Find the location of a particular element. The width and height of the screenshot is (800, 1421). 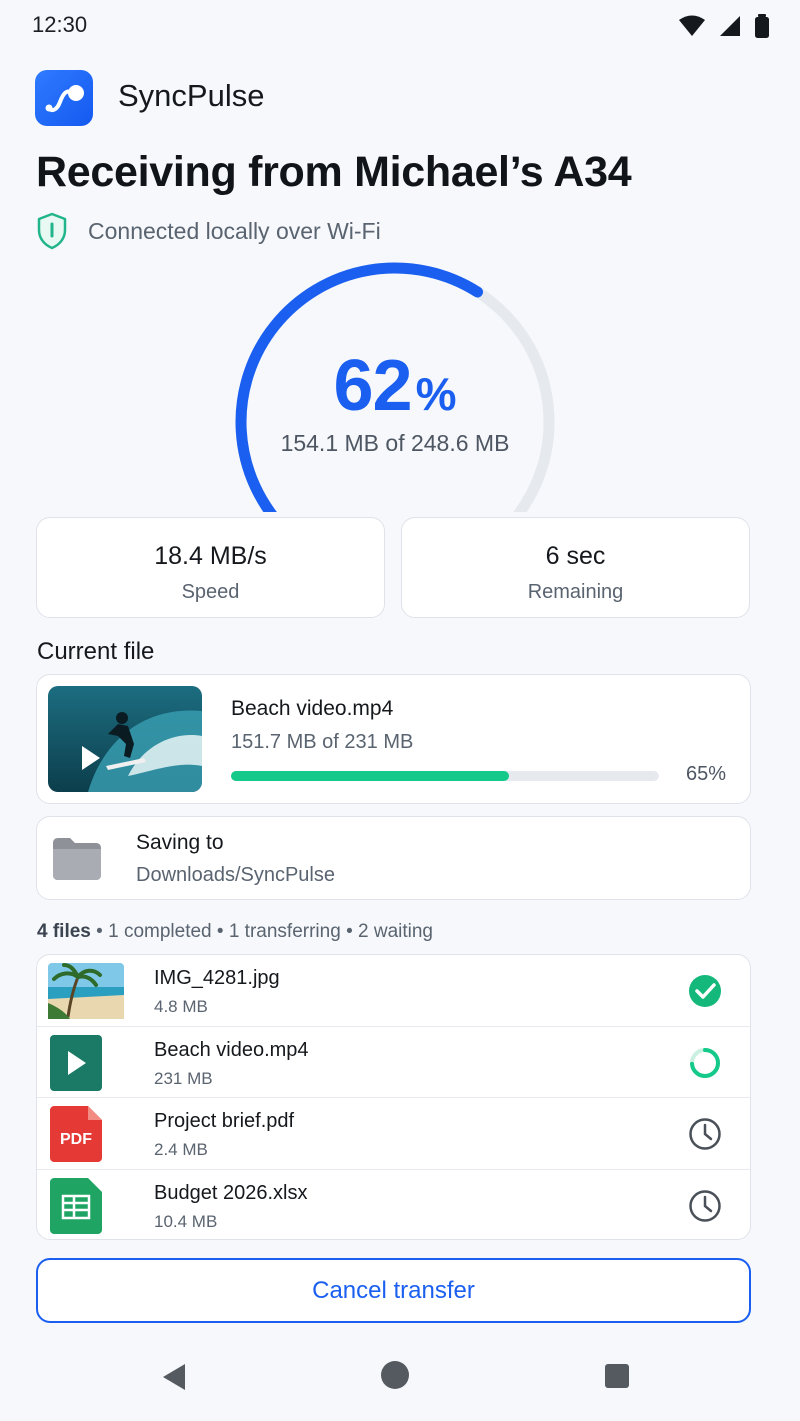

file-name: IMG_4281.jpg is located at coordinates (217, 978).